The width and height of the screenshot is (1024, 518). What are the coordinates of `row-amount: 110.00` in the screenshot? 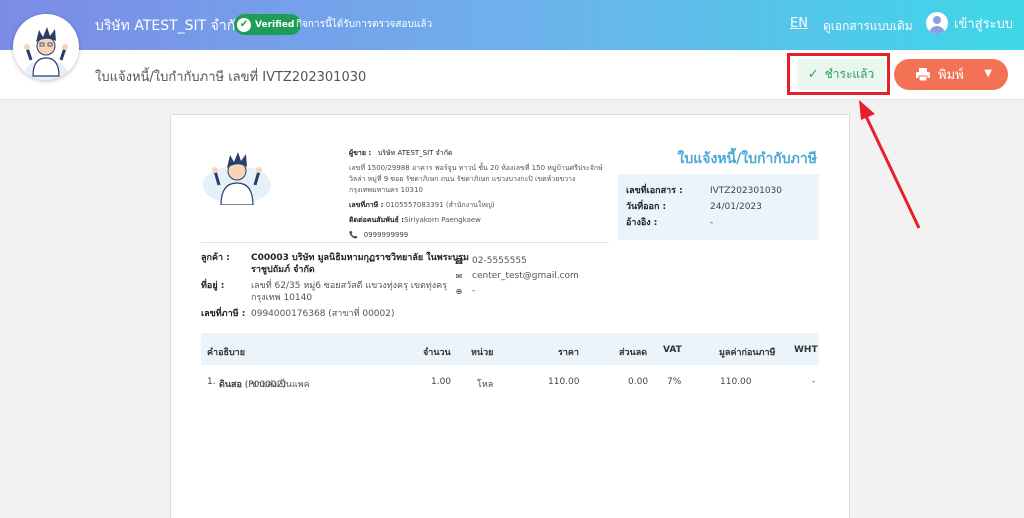 It's located at (736, 382).